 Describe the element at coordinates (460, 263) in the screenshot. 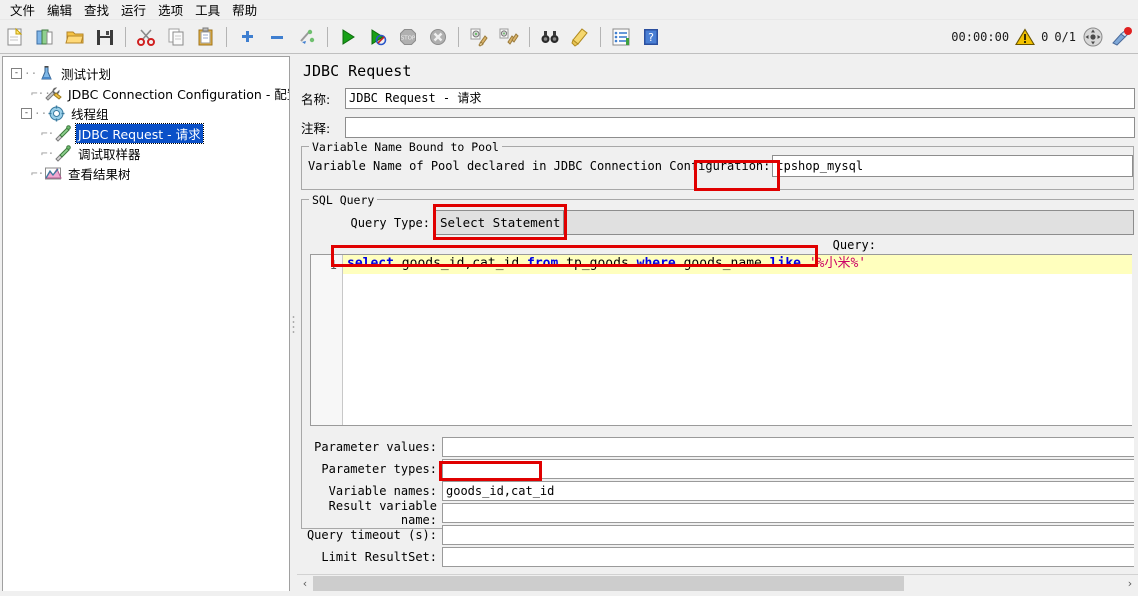

I see `sql-token-columns: goods_id,cat_id` at that location.